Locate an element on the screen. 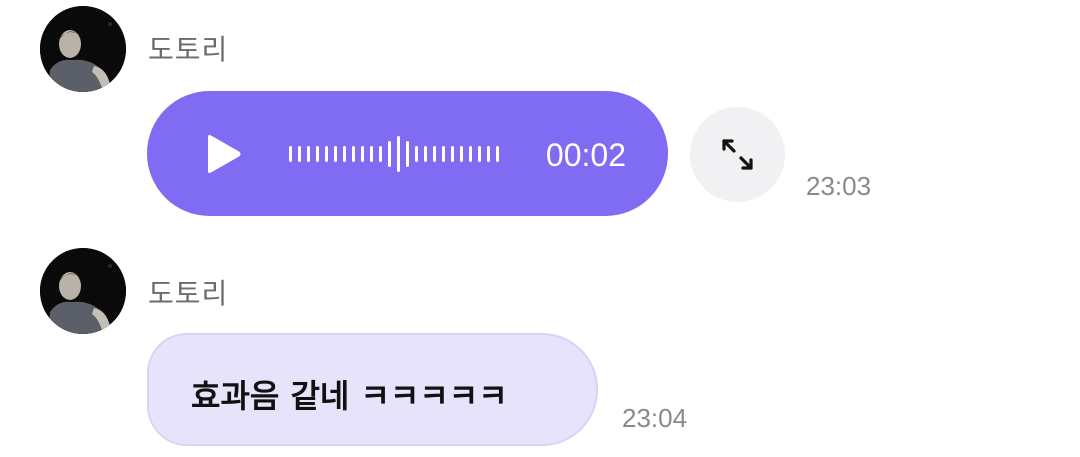 The width and height of the screenshot is (1080, 457). voice-duration: 00:02 is located at coordinates (585, 155).